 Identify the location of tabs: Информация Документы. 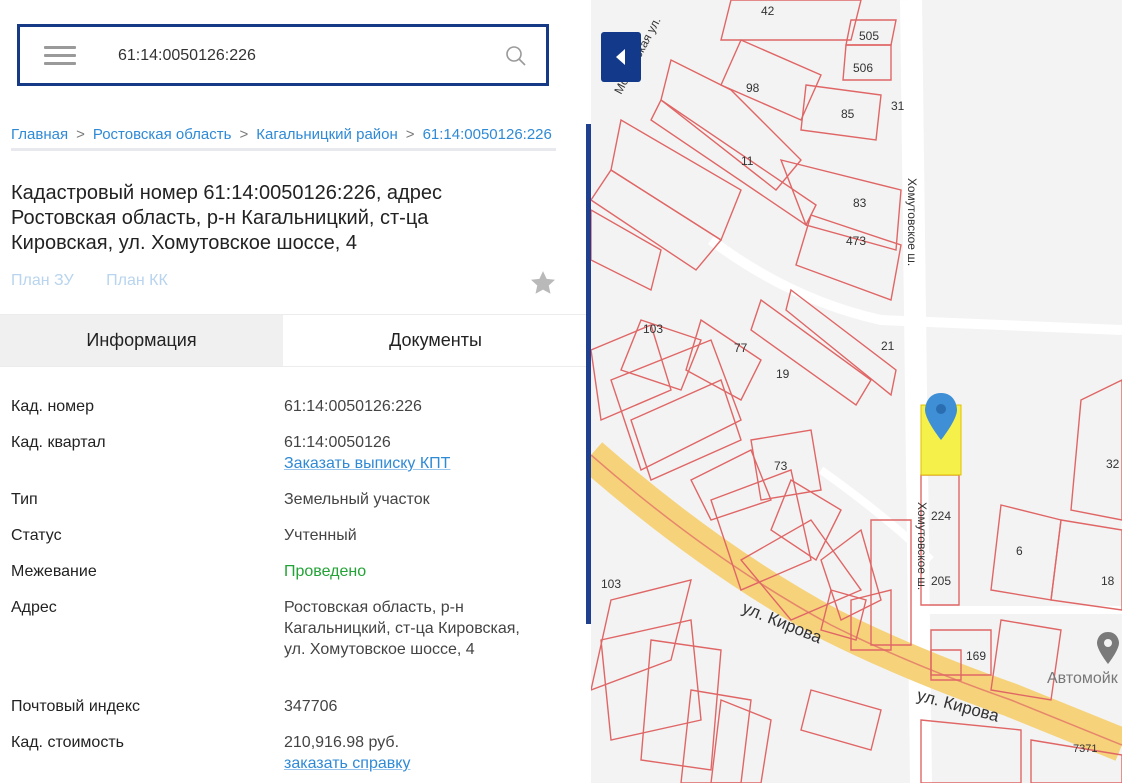
(294, 340).